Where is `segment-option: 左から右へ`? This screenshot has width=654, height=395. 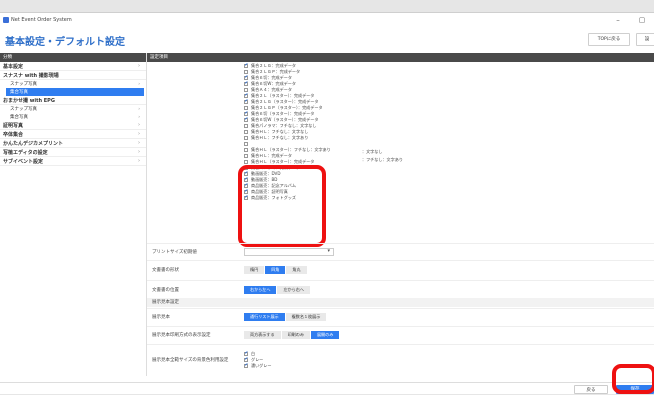
segment-option: 左から右へ is located at coordinates (294, 289).